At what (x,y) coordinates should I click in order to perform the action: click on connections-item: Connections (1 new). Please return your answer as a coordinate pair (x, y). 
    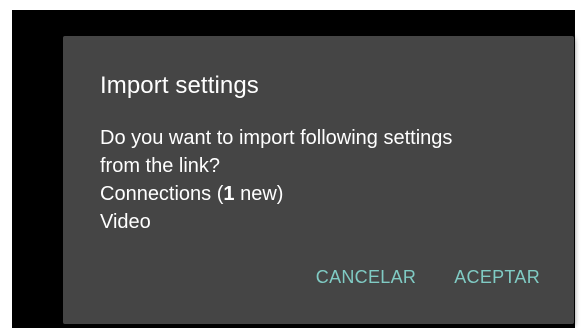
    Looking at the image, I should click on (325, 194).